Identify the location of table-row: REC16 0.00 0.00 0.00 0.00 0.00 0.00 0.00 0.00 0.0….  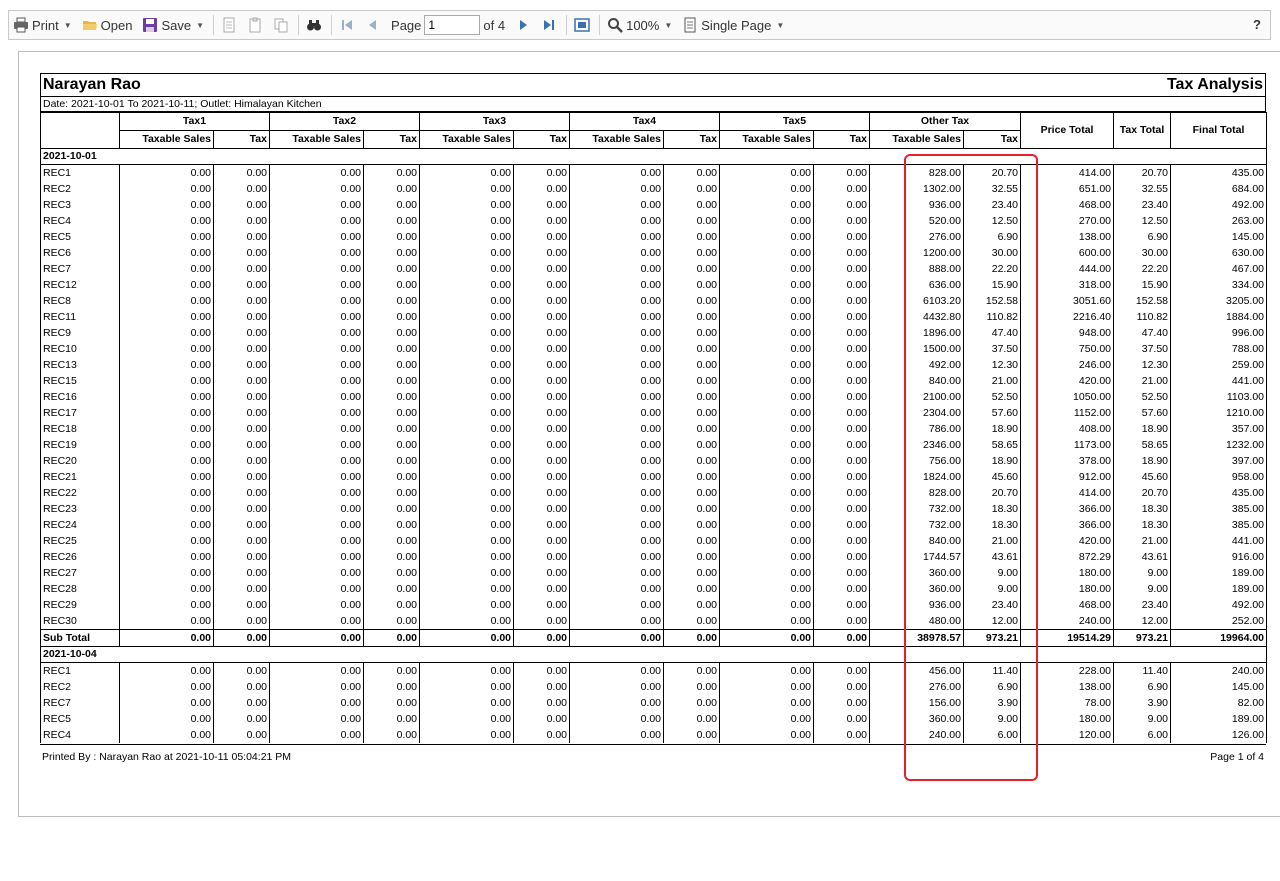
(654, 397).